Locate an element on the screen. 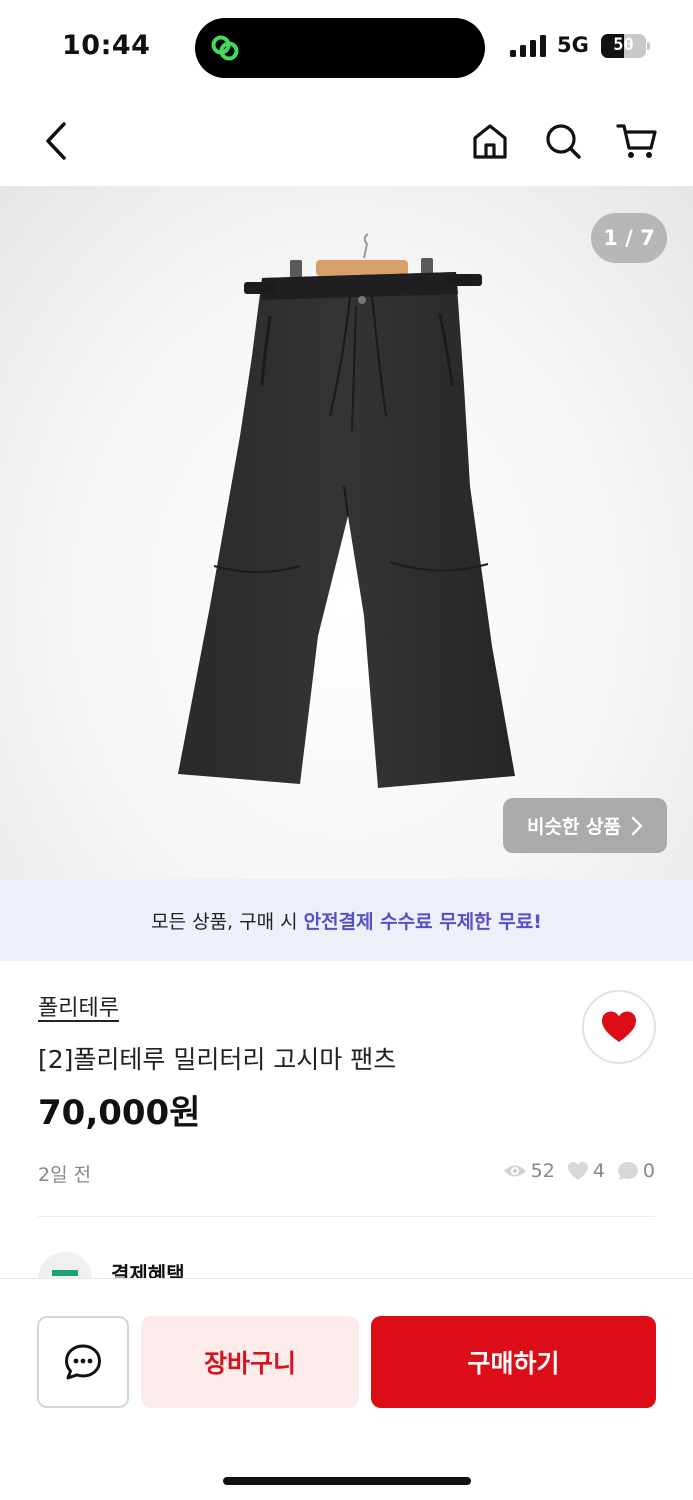 The image size is (693, 1500). product-price: 70,000원 is located at coordinates (119, 1113).